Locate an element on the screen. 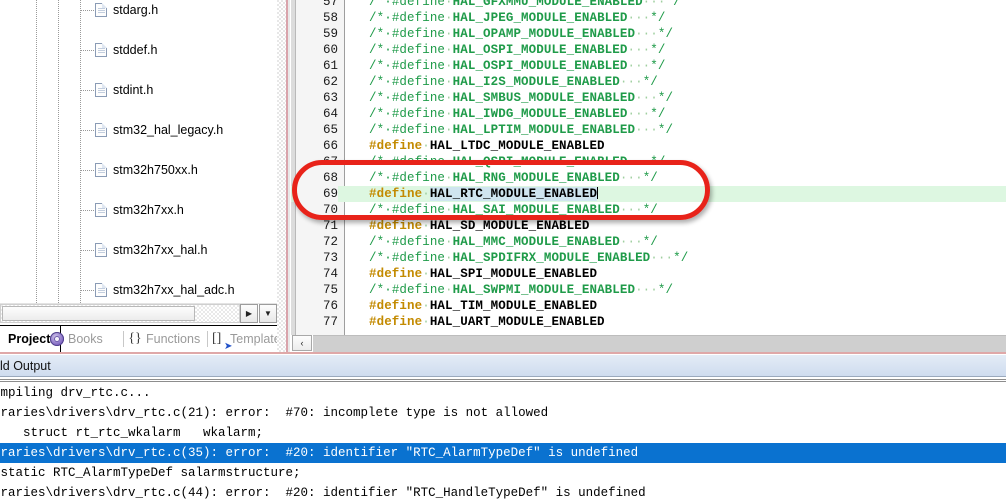 Image resolution: width=1006 pixels, height=500 pixels. tree-item-label: stm32h7xx.h is located at coordinates (148, 210).